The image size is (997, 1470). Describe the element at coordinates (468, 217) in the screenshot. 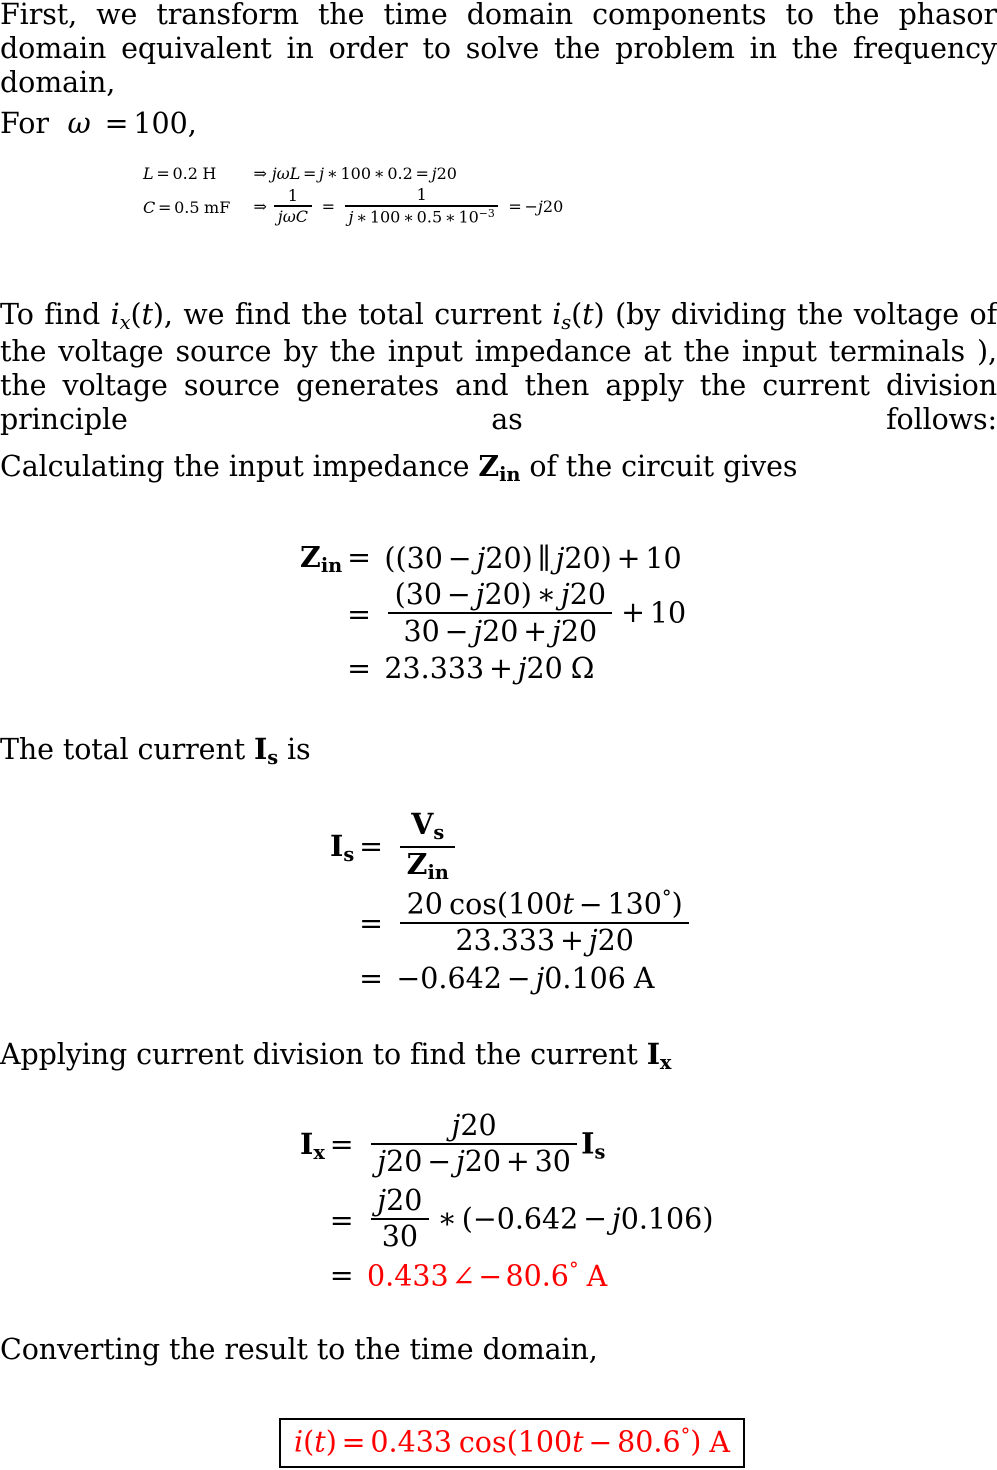

I see `den-scale-base: 10` at that location.